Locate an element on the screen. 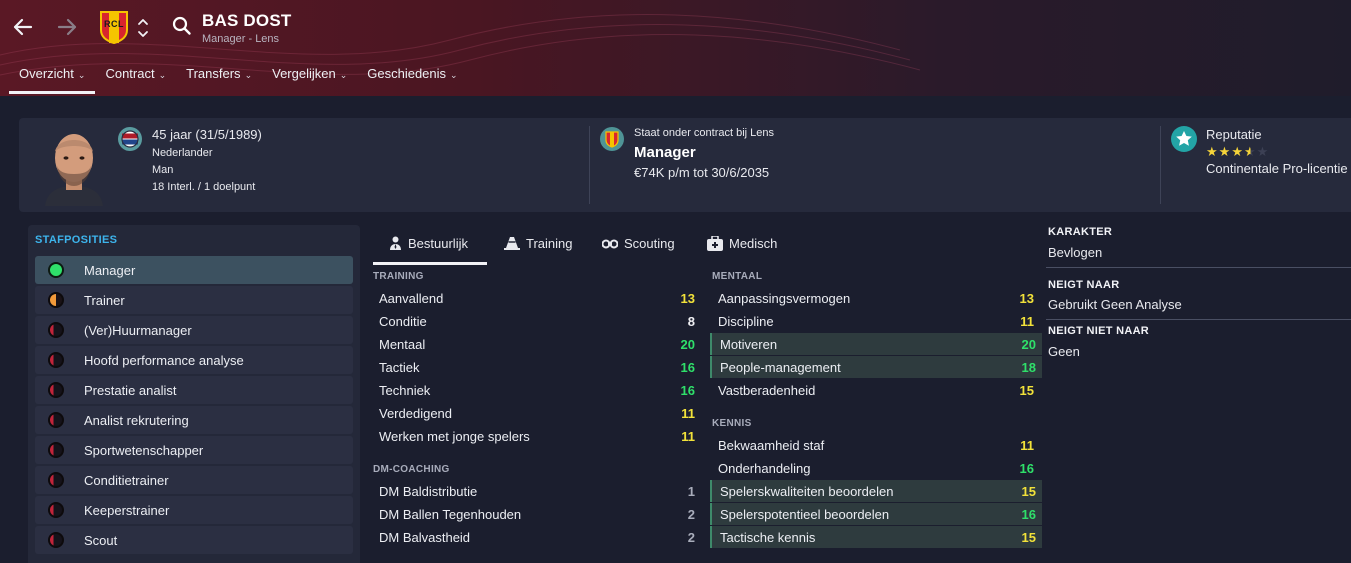 Image resolution: width=1351 pixels, height=563 pixels. attribute-name: Onderhandeling is located at coordinates (764, 468).